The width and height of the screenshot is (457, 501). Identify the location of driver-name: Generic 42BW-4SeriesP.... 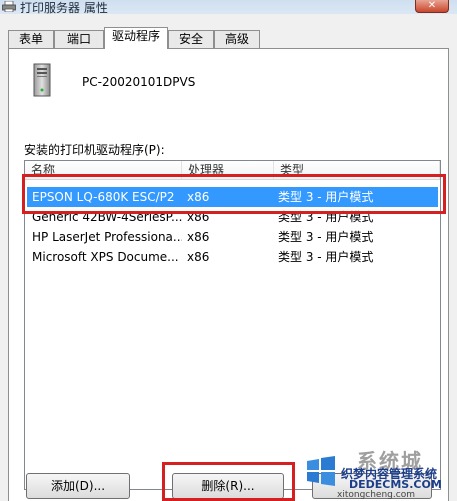
(107, 217).